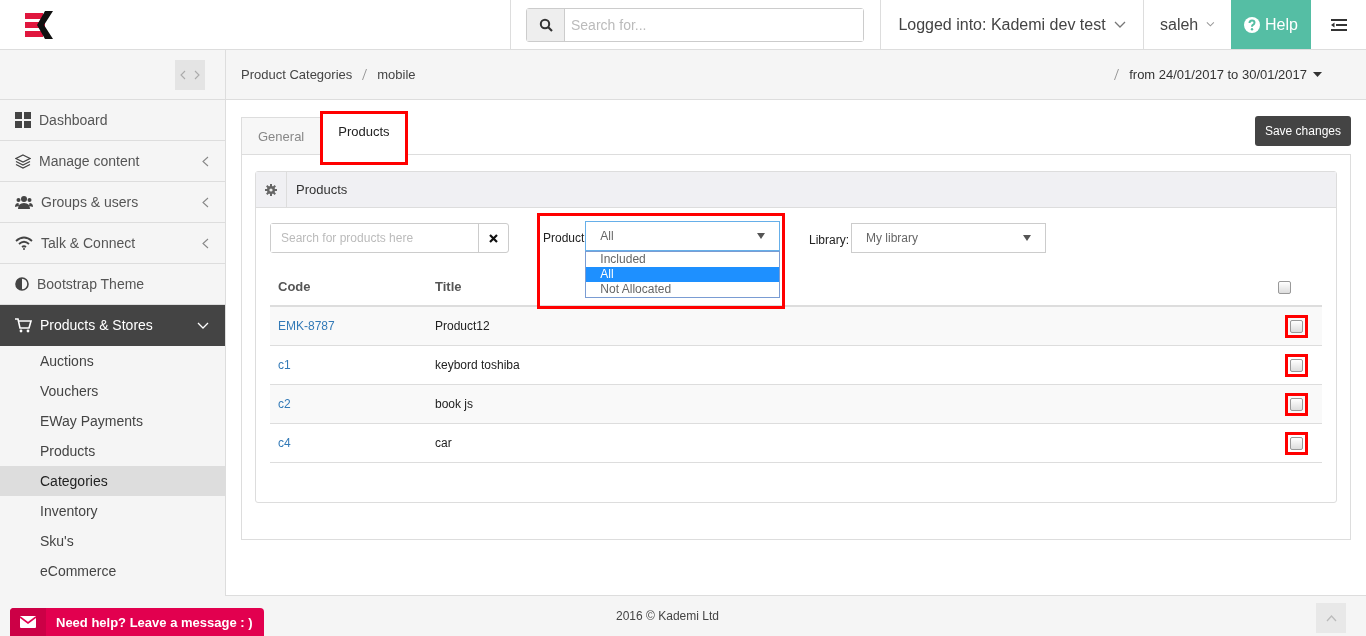 Image resolution: width=1366 pixels, height=636 pixels. I want to click on sidebar-subitem: Categories, so click(112, 481).